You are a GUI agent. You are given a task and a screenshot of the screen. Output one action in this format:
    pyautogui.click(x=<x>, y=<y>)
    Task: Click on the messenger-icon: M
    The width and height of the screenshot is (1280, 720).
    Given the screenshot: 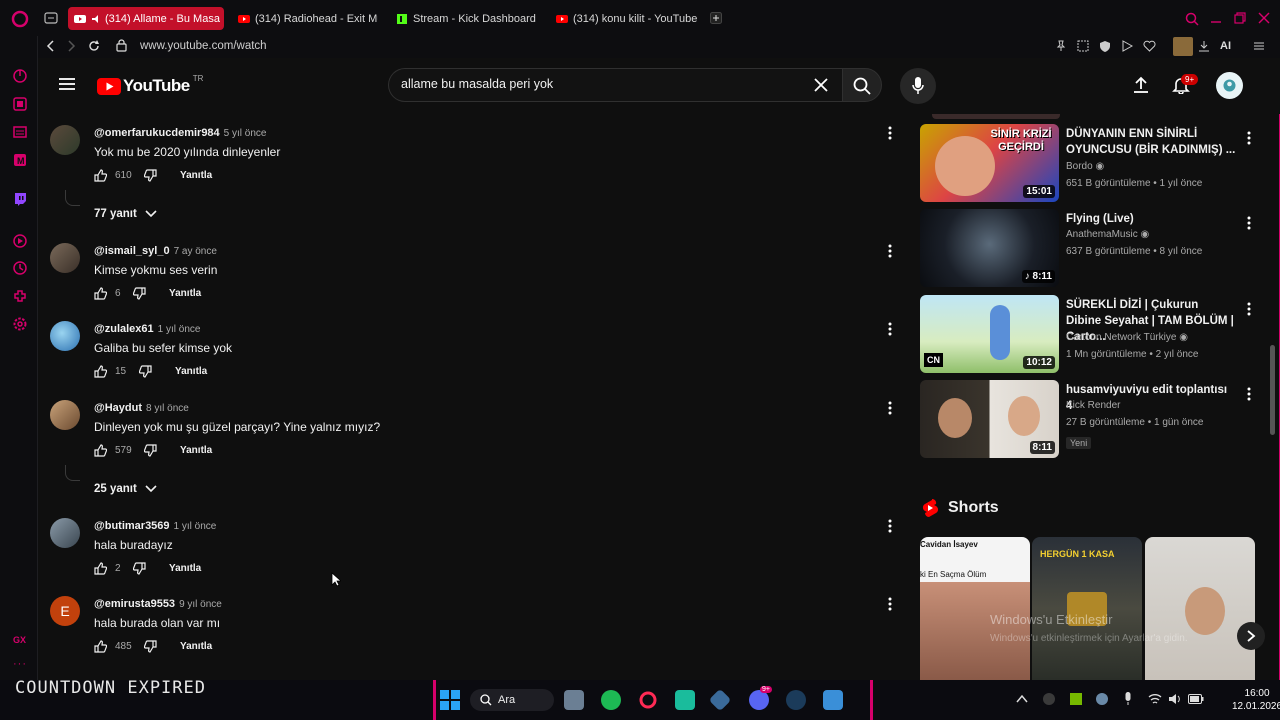 What is the action you would take?
    pyautogui.click(x=20, y=160)
    